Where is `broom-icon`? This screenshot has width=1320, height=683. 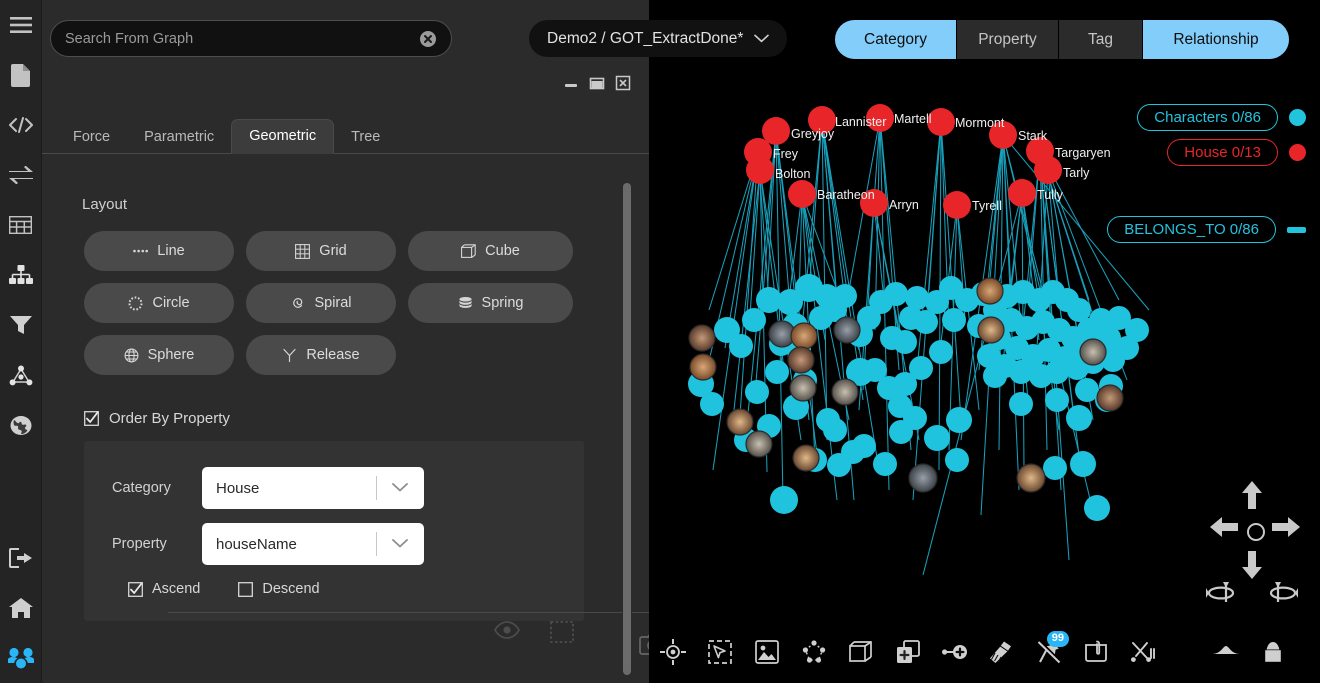 broom-icon is located at coordinates (1001, 651).